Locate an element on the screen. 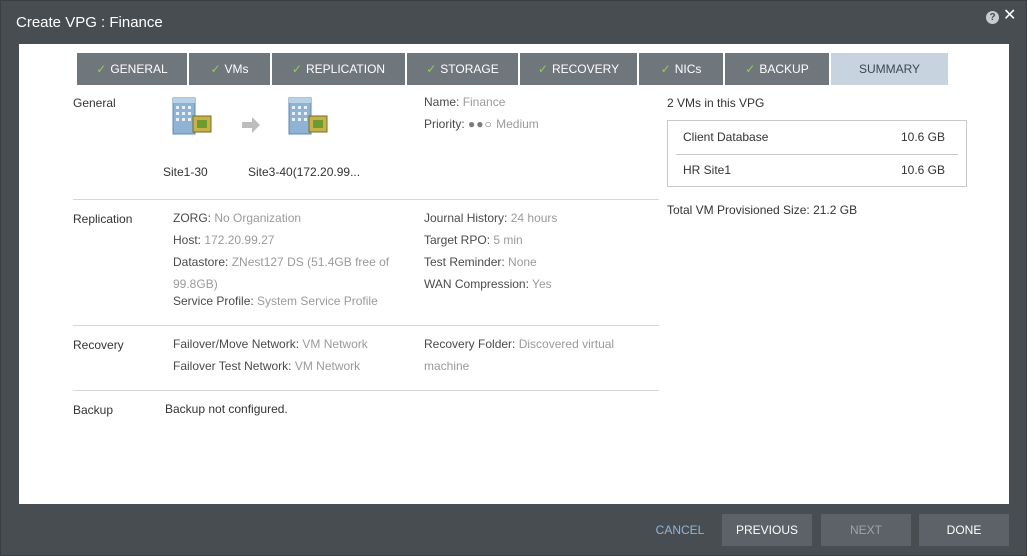 The image size is (1027, 556). tab-nics: ✓ NICs is located at coordinates (681, 69).